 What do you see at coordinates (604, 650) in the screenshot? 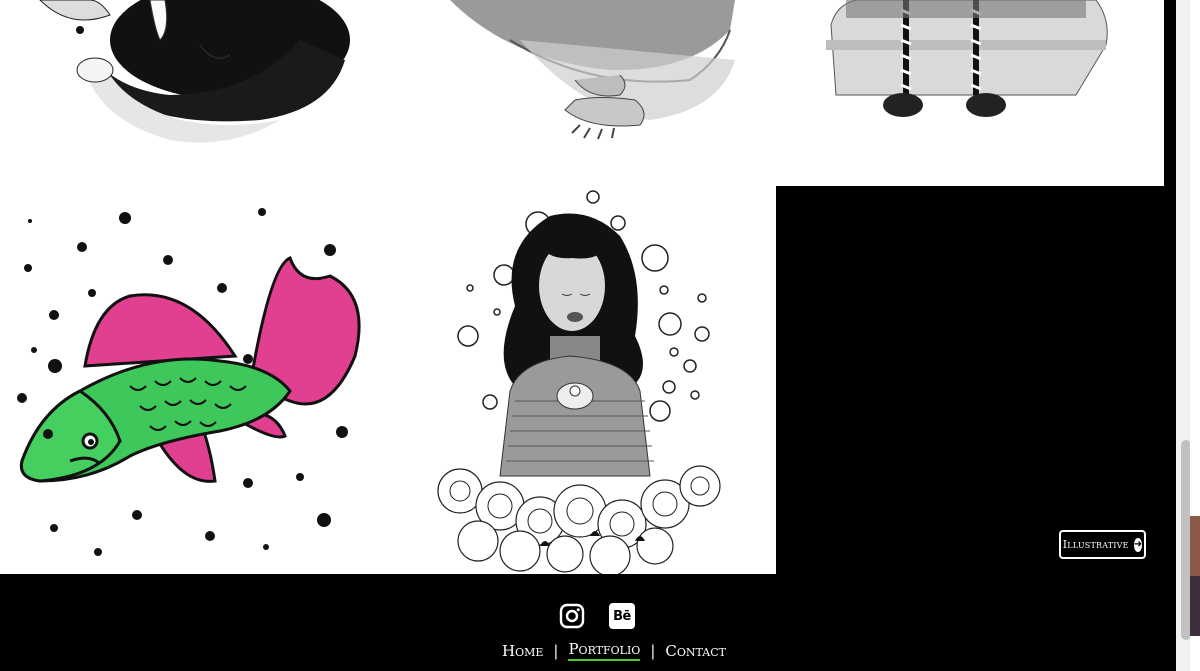
I see `nav-link-portfolio: Portfolio` at bounding box center [604, 650].